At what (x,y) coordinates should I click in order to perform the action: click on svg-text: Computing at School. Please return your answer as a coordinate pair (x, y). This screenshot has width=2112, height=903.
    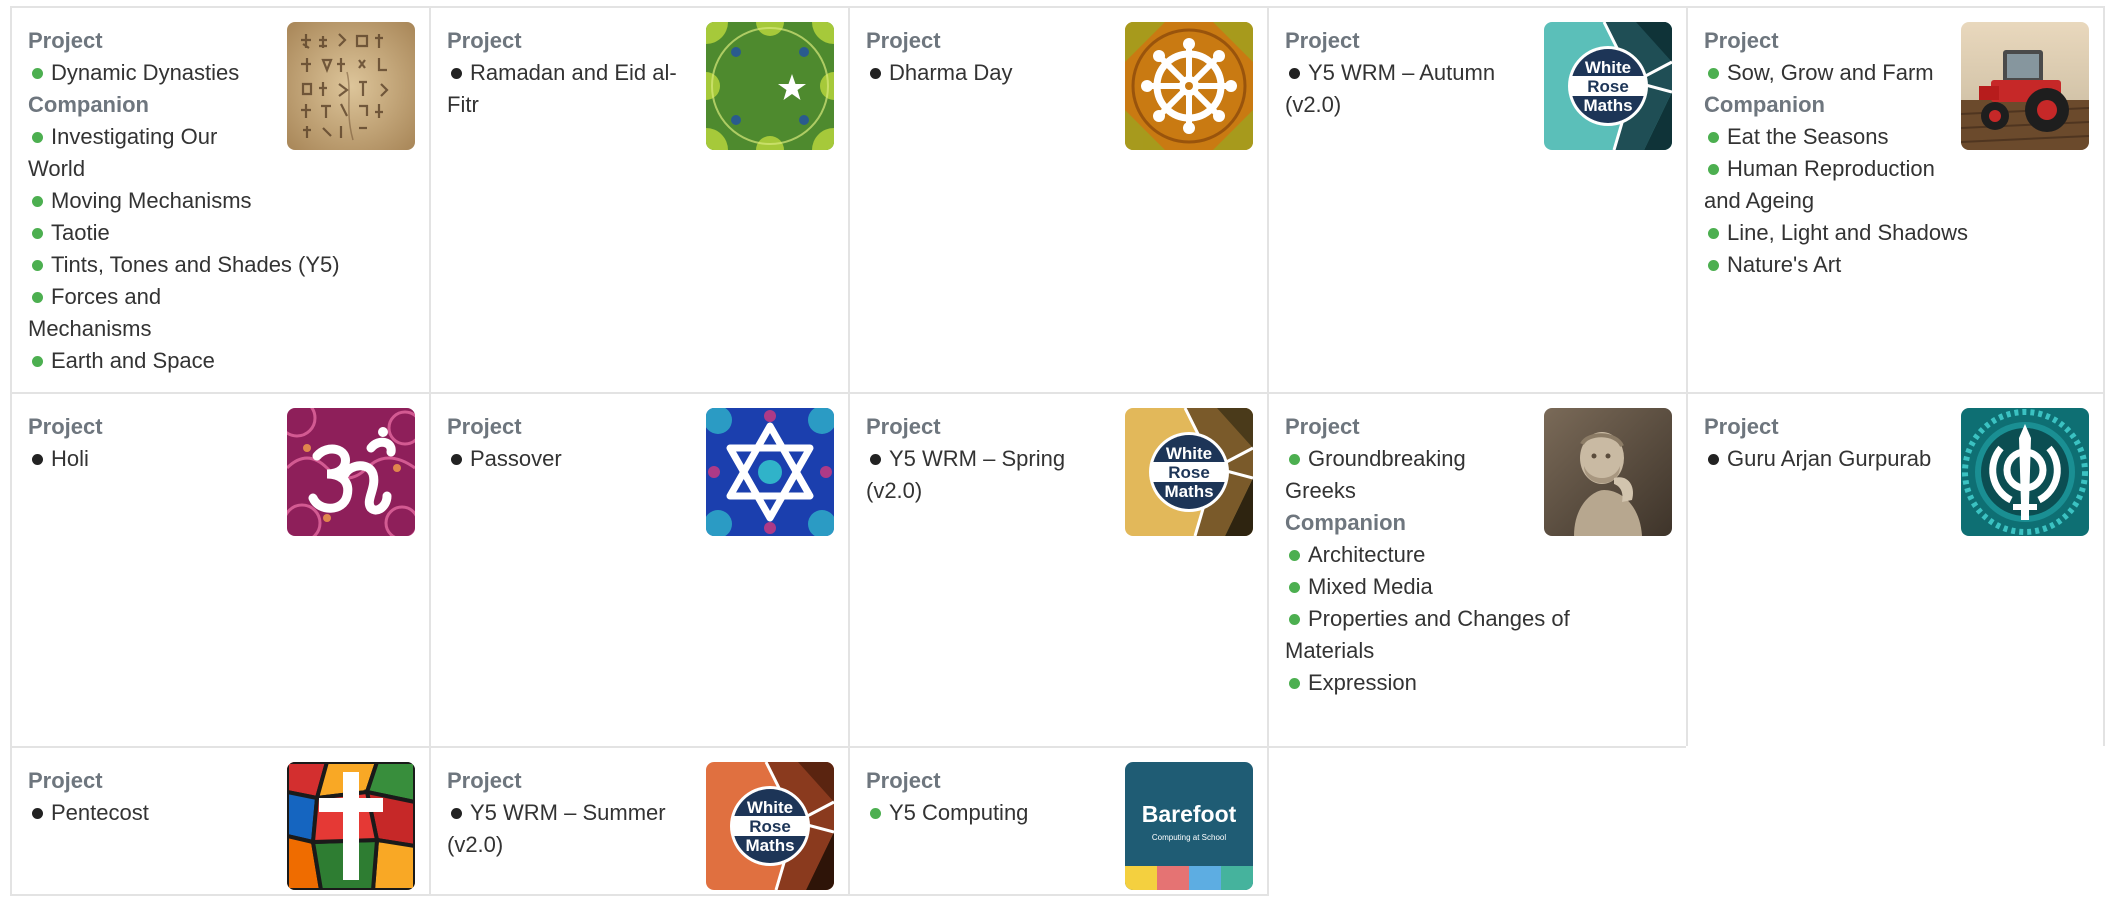
    Looking at the image, I should click on (1189, 837).